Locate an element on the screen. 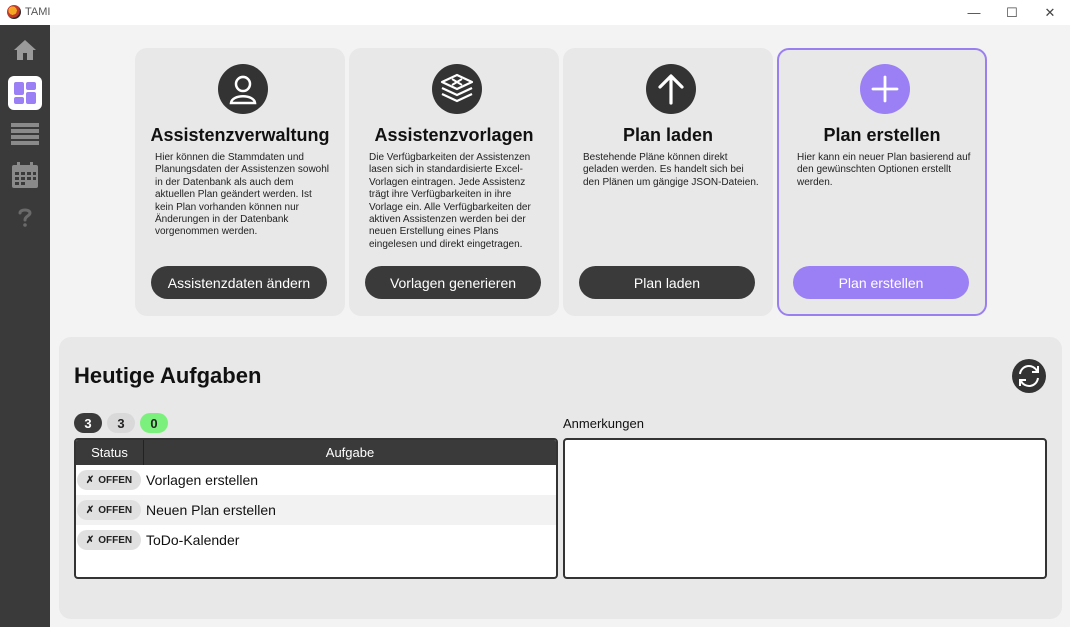 This screenshot has height=627, width=1070. table-header: Status Aufgabe is located at coordinates (316, 452).